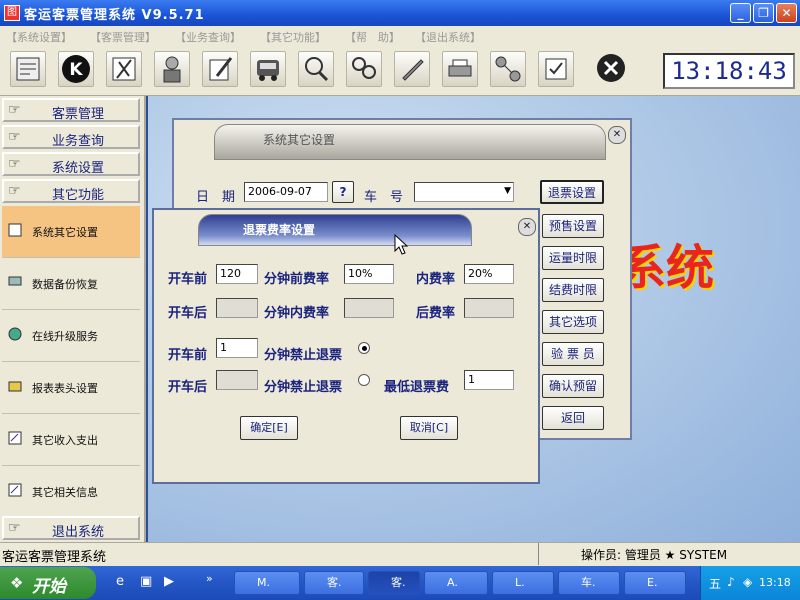 This screenshot has width=800, height=600. What do you see at coordinates (573, 418) in the screenshot?
I see `return-button: 返回` at bounding box center [573, 418].